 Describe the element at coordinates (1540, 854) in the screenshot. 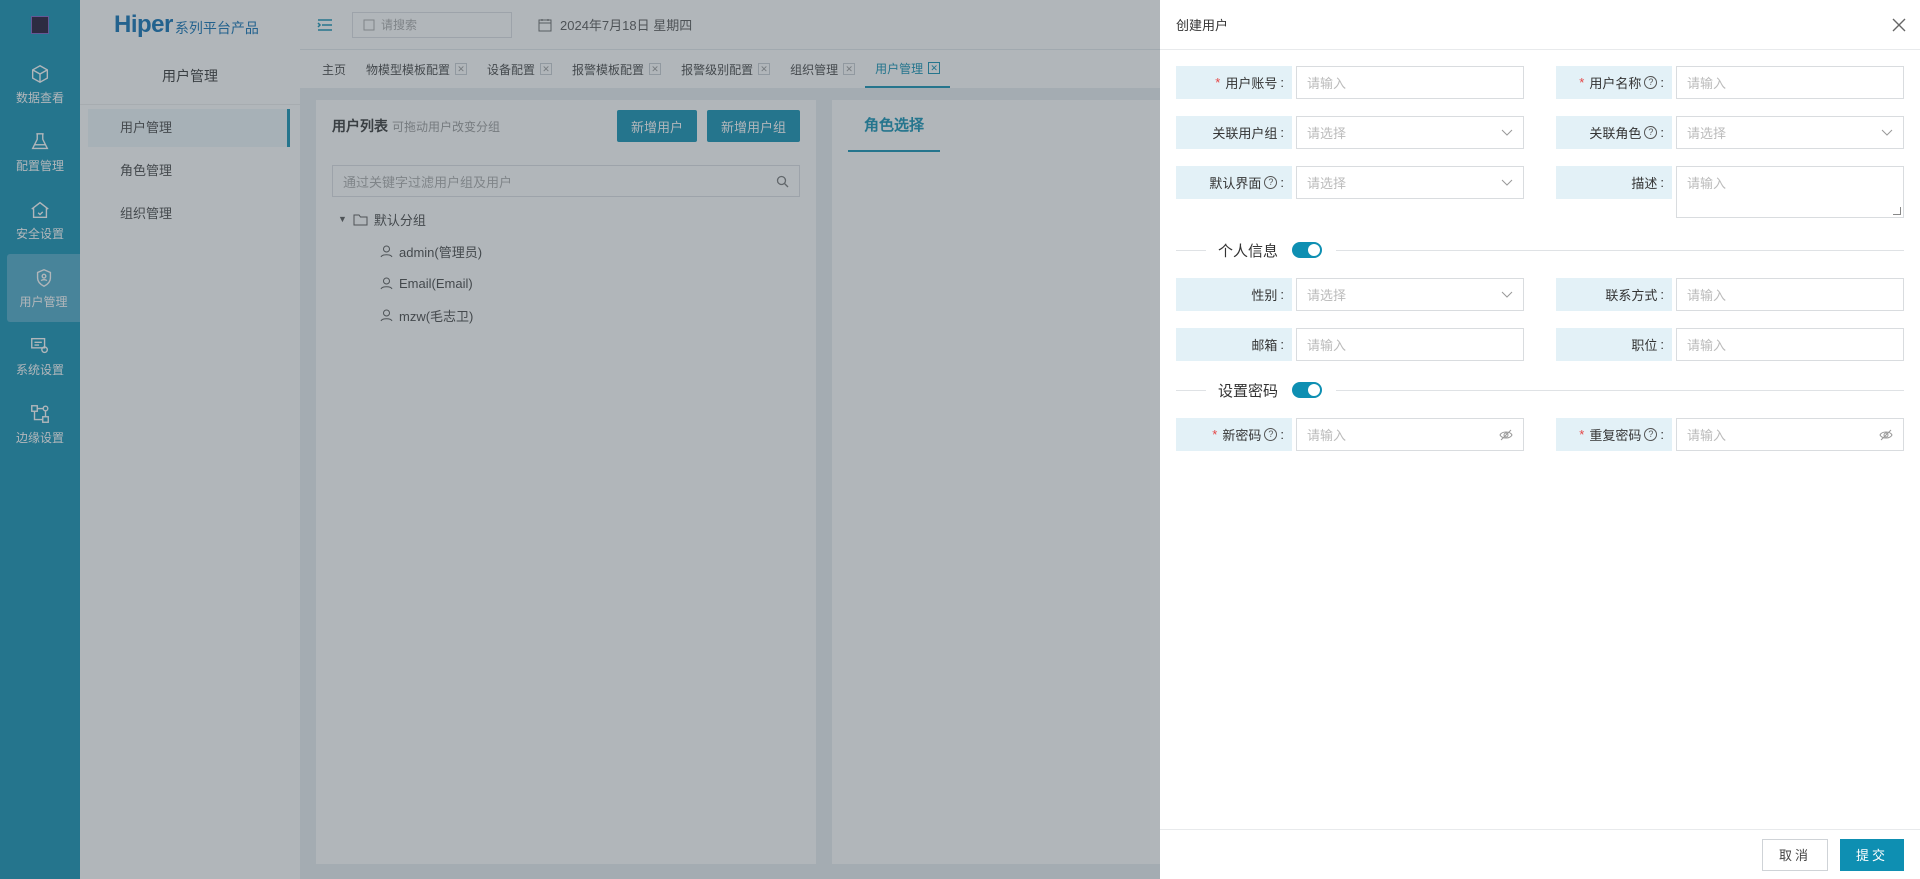

I see `drawer-footer: 取消 提交` at that location.